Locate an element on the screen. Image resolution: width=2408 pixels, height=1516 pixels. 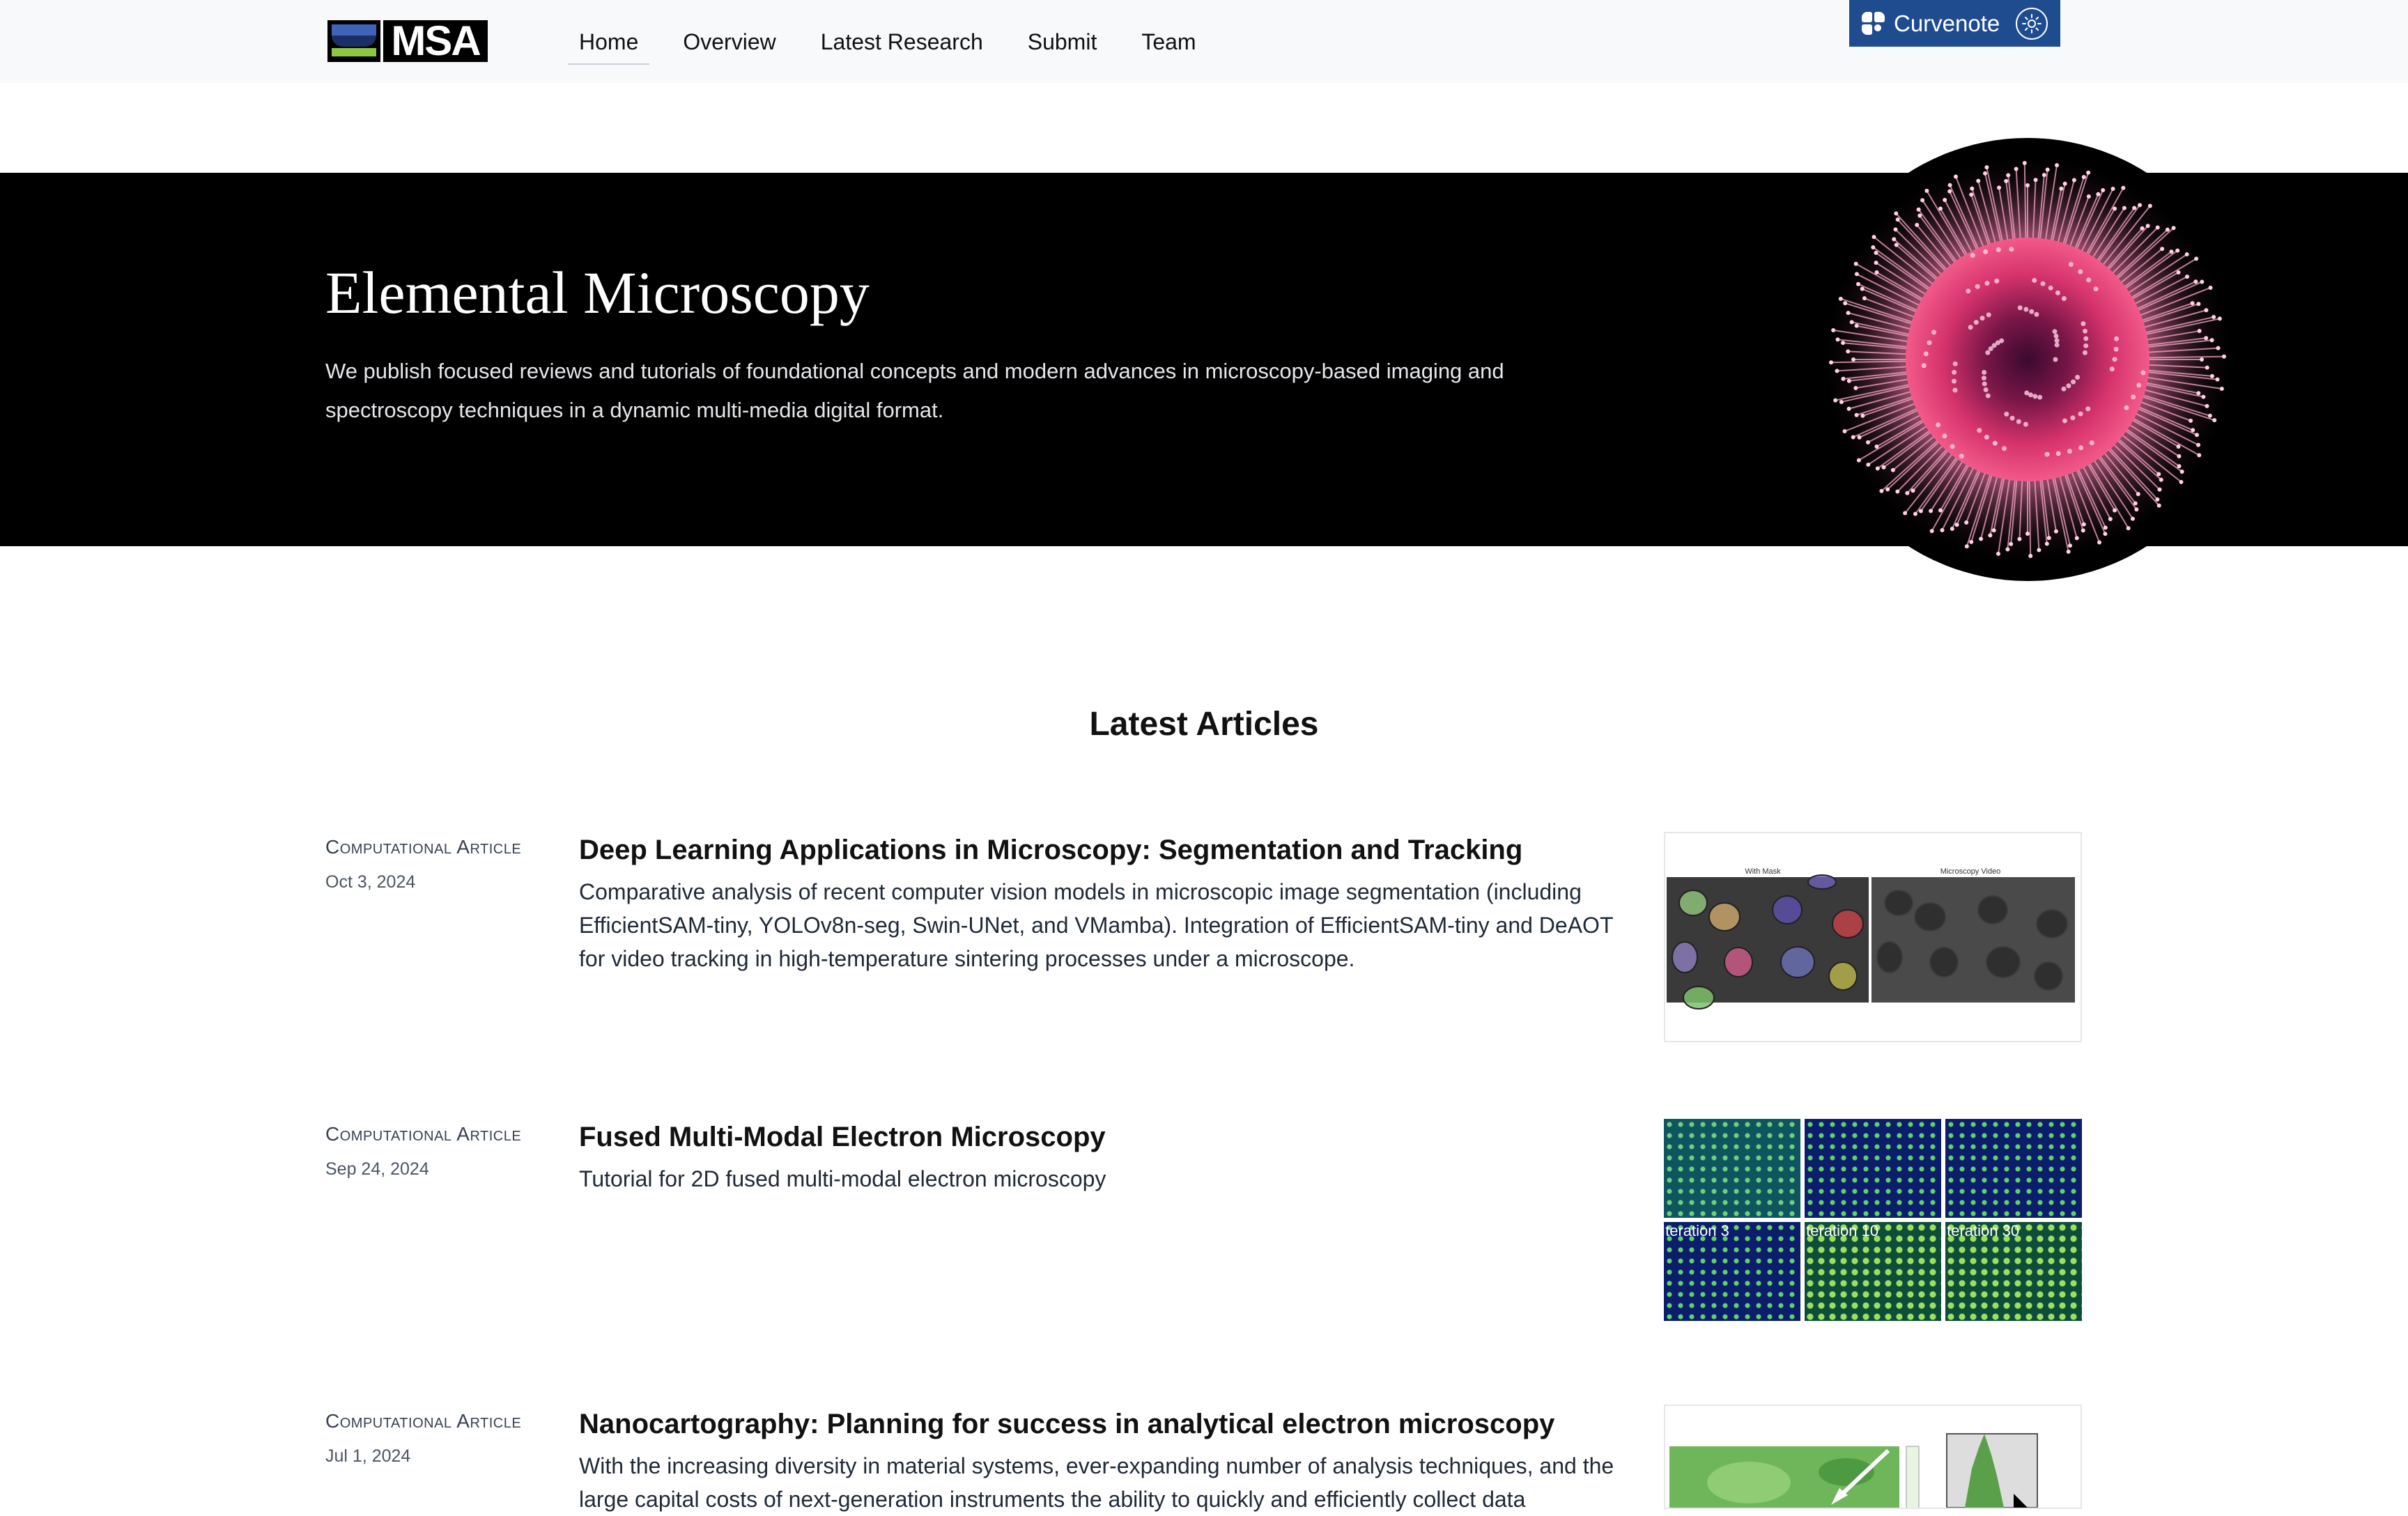
reconstruction-iterations-image: Iteration 3 Iteration 10 Iteration 30 is located at coordinates (1873, 1220).